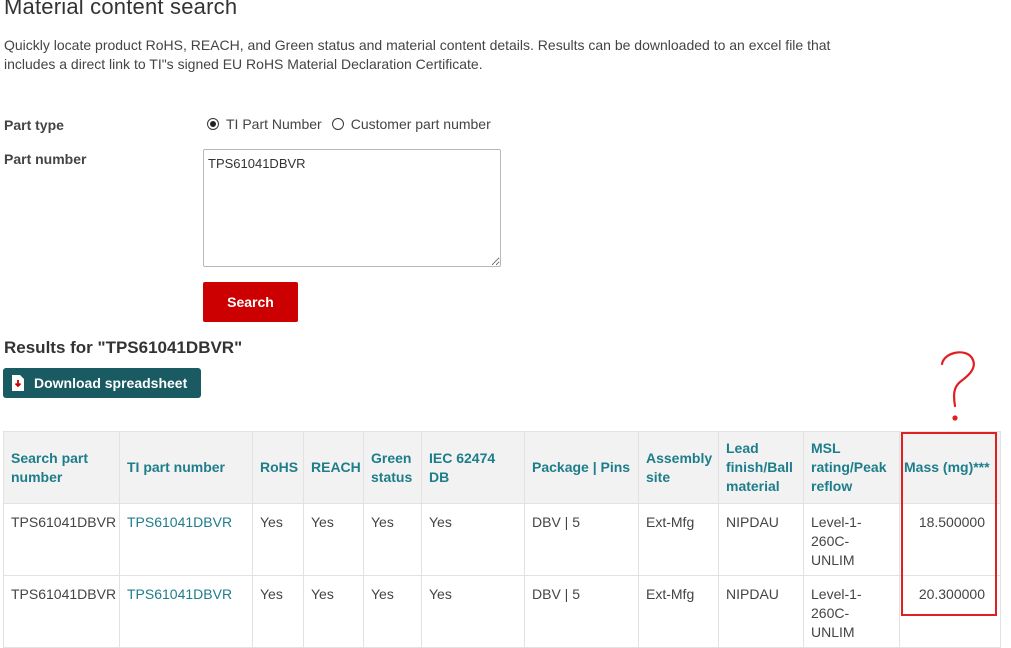 The image size is (1011, 648). Describe the element at coordinates (278, 467) in the screenshot. I see `column-header: RoHS` at that location.